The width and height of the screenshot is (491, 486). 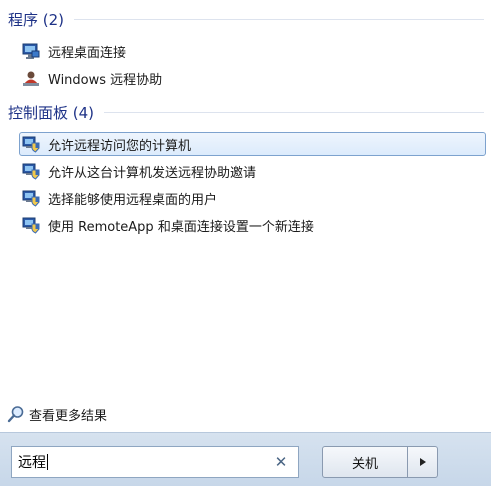 I want to click on search-input: 远程 ✕, so click(x=155, y=462).